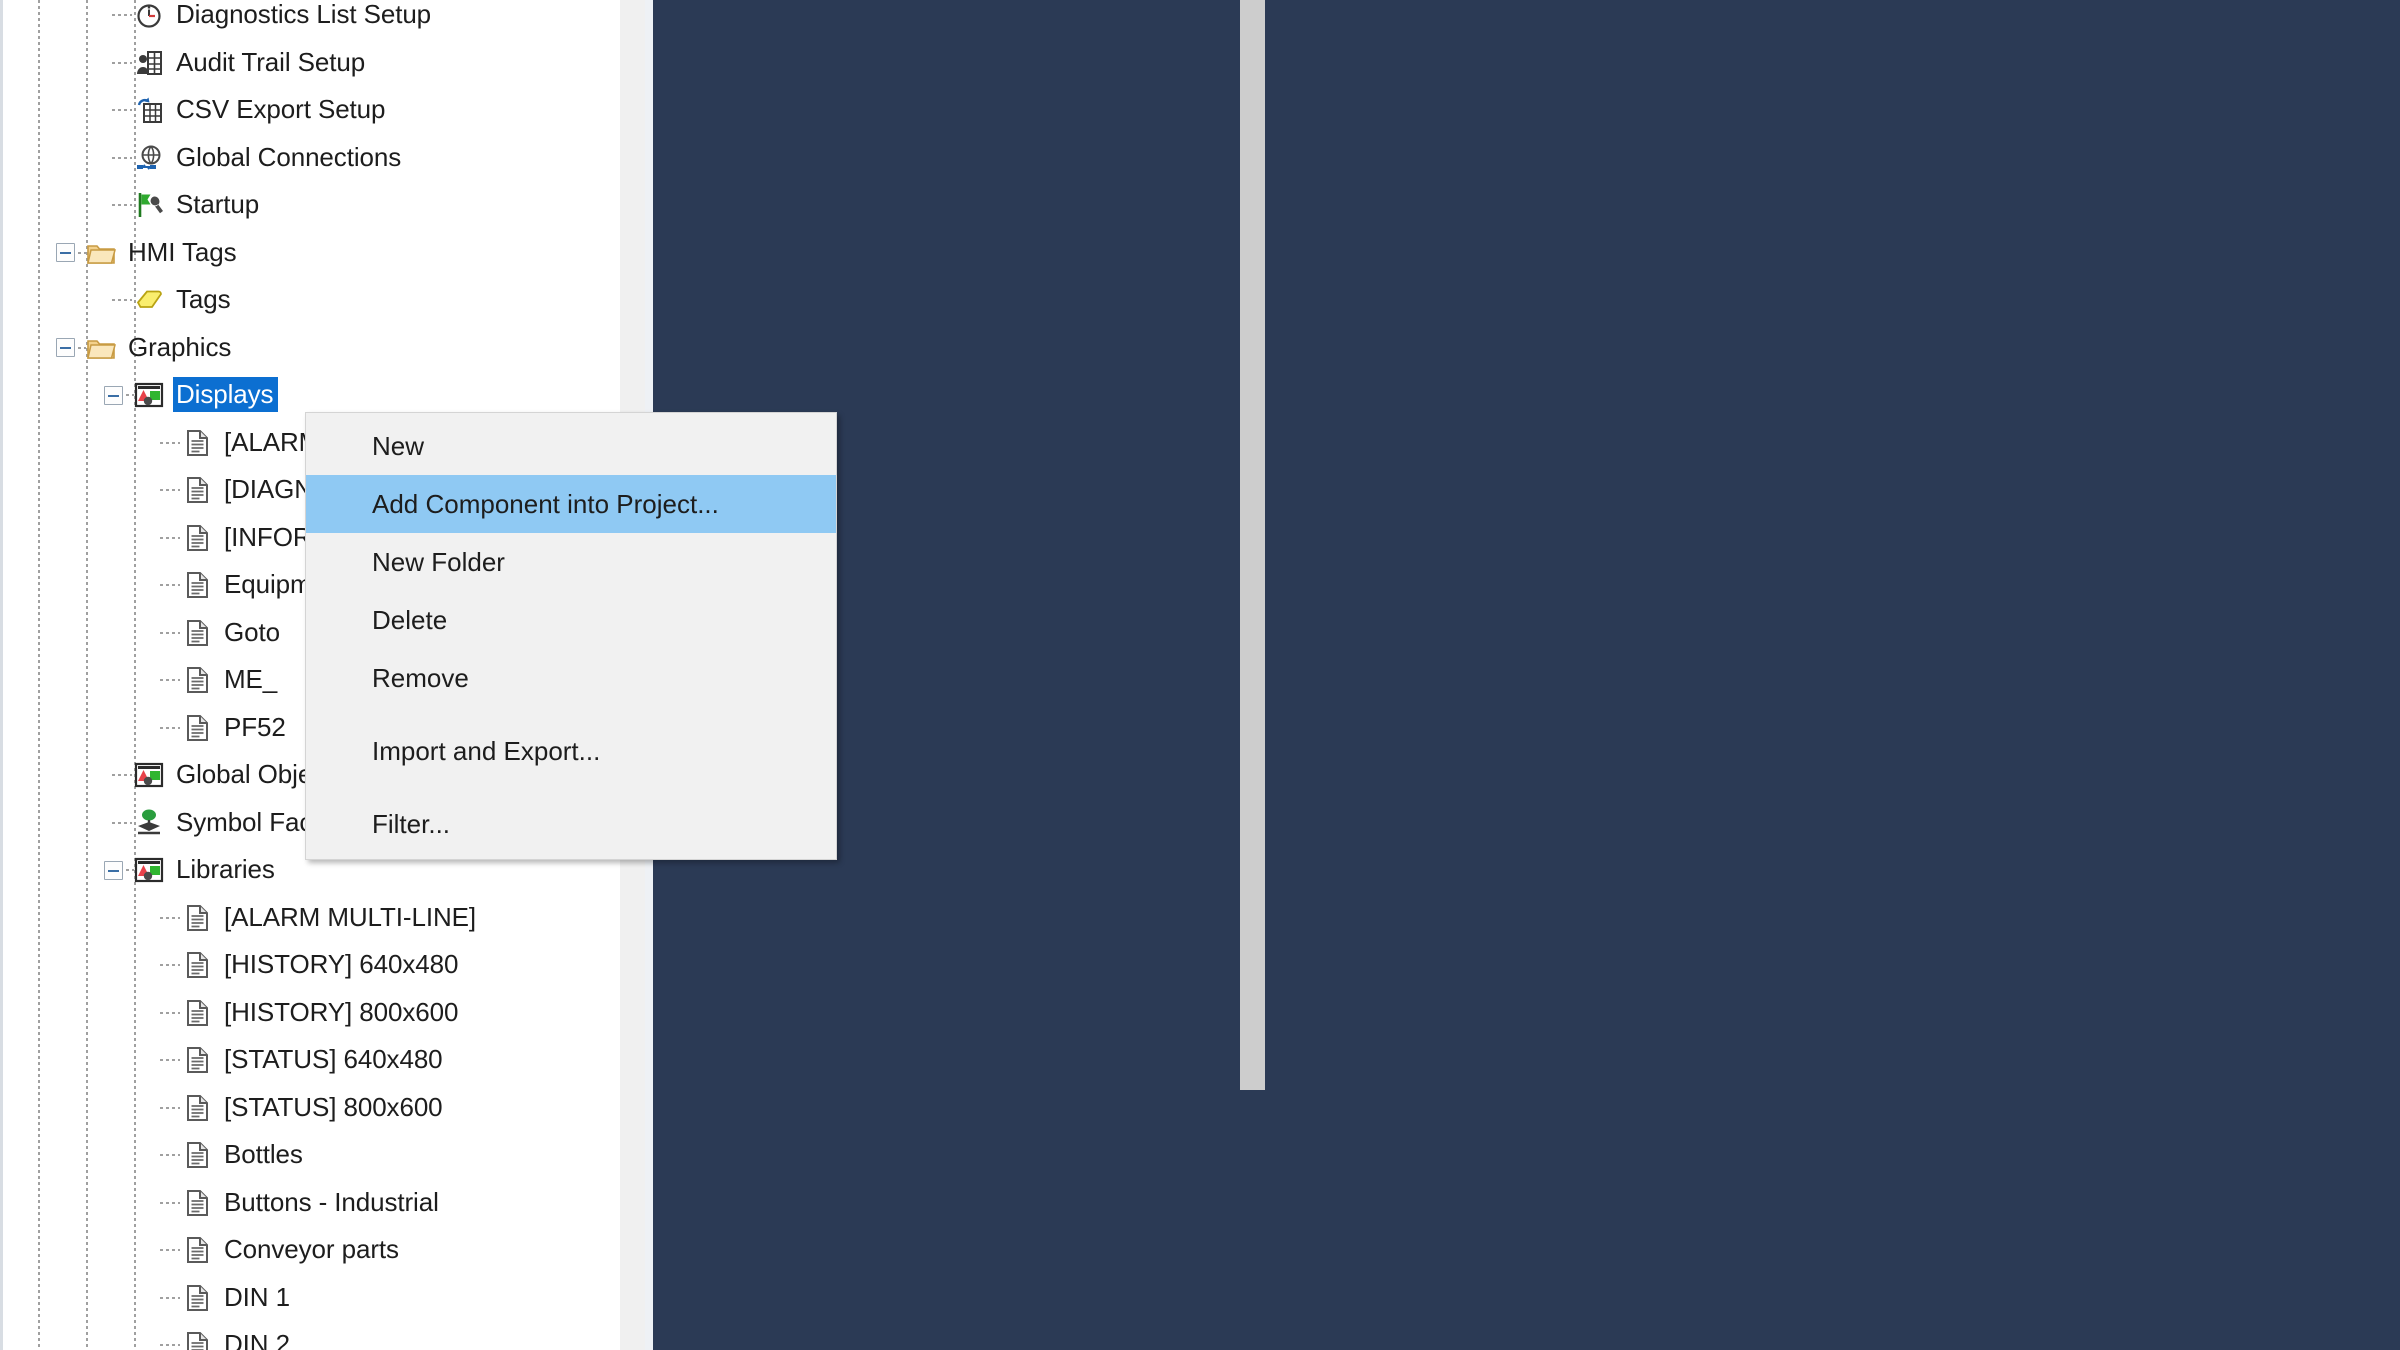 This screenshot has width=2400, height=1350. I want to click on tree-item-label: Conveyor parts, so click(311, 1249).